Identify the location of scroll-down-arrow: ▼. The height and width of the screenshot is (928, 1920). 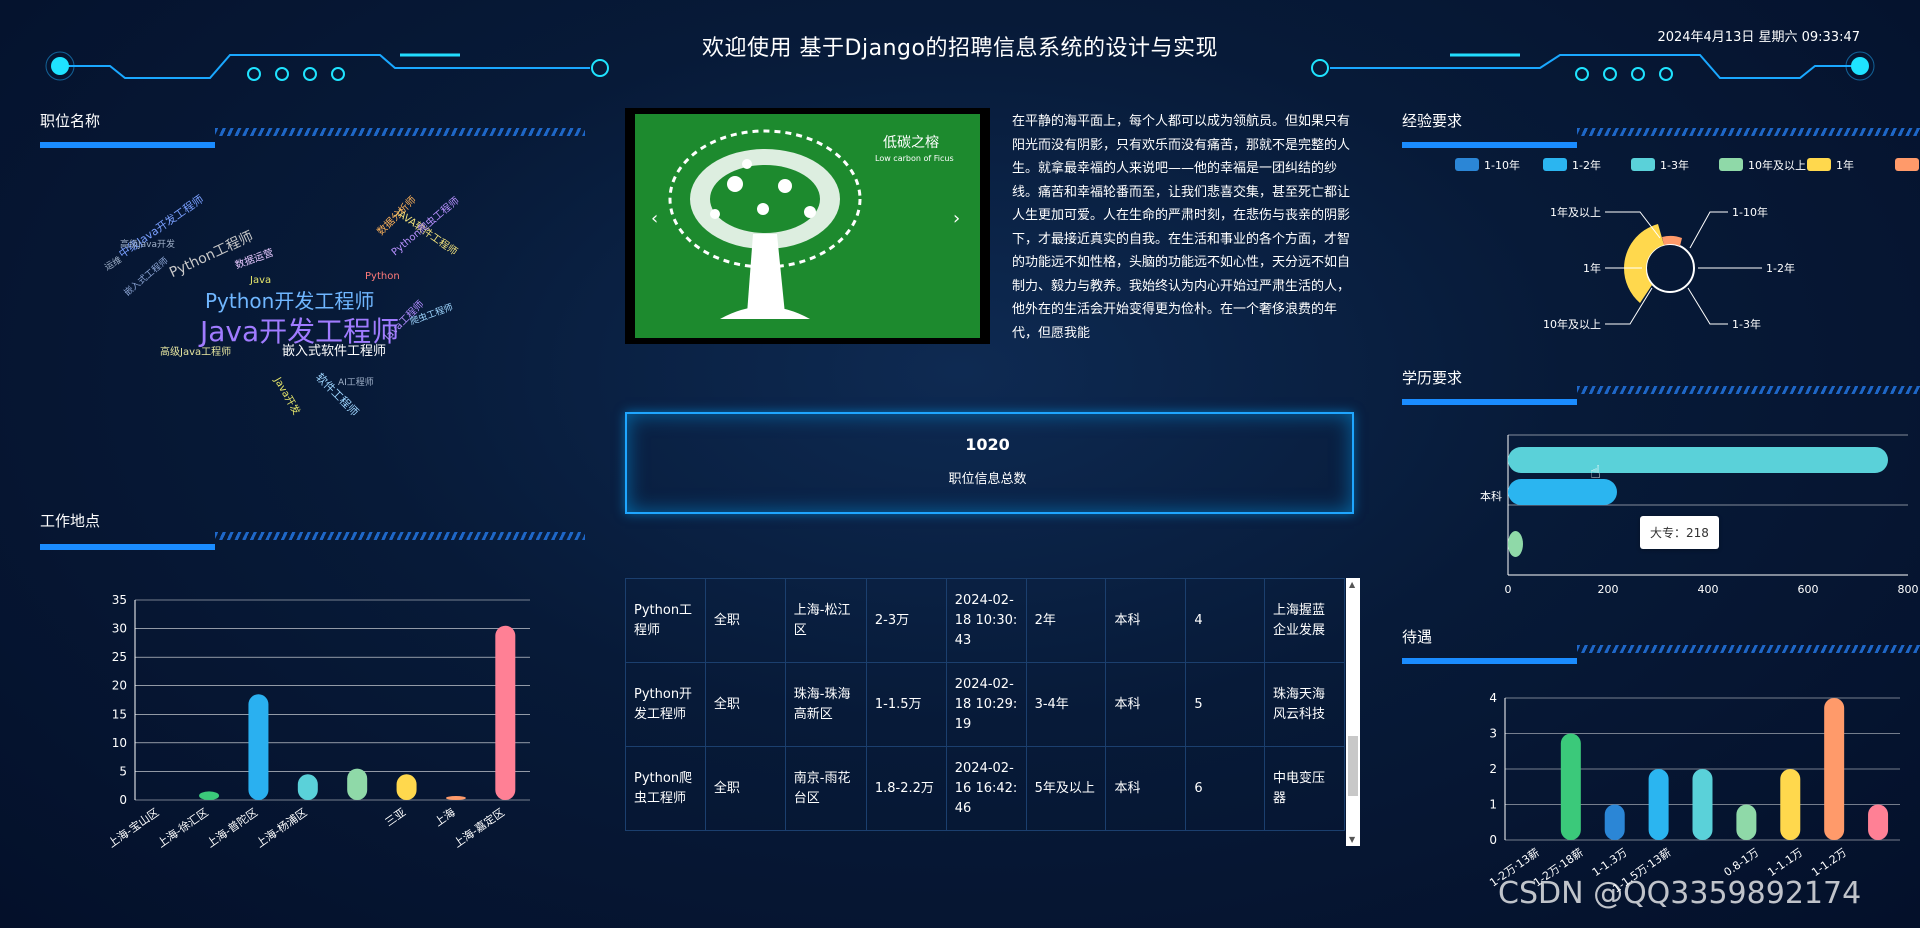
(1352, 839).